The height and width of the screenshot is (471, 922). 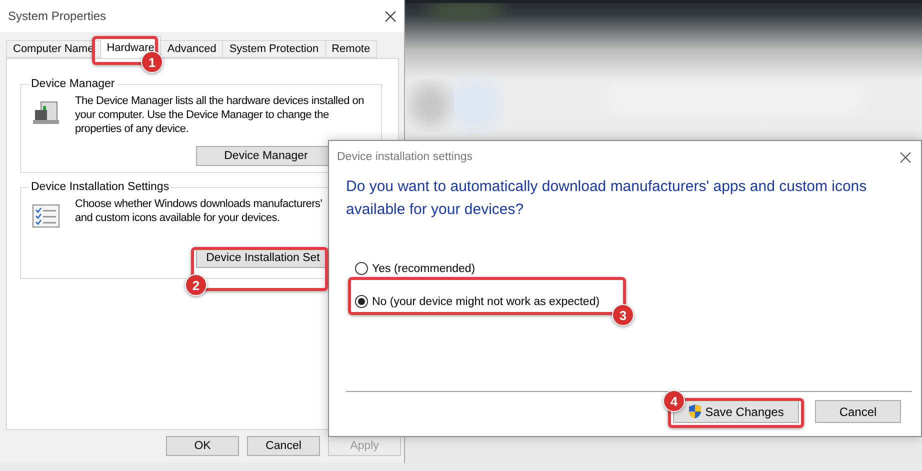 What do you see at coordinates (46, 113) in the screenshot?
I see `device-icon` at bounding box center [46, 113].